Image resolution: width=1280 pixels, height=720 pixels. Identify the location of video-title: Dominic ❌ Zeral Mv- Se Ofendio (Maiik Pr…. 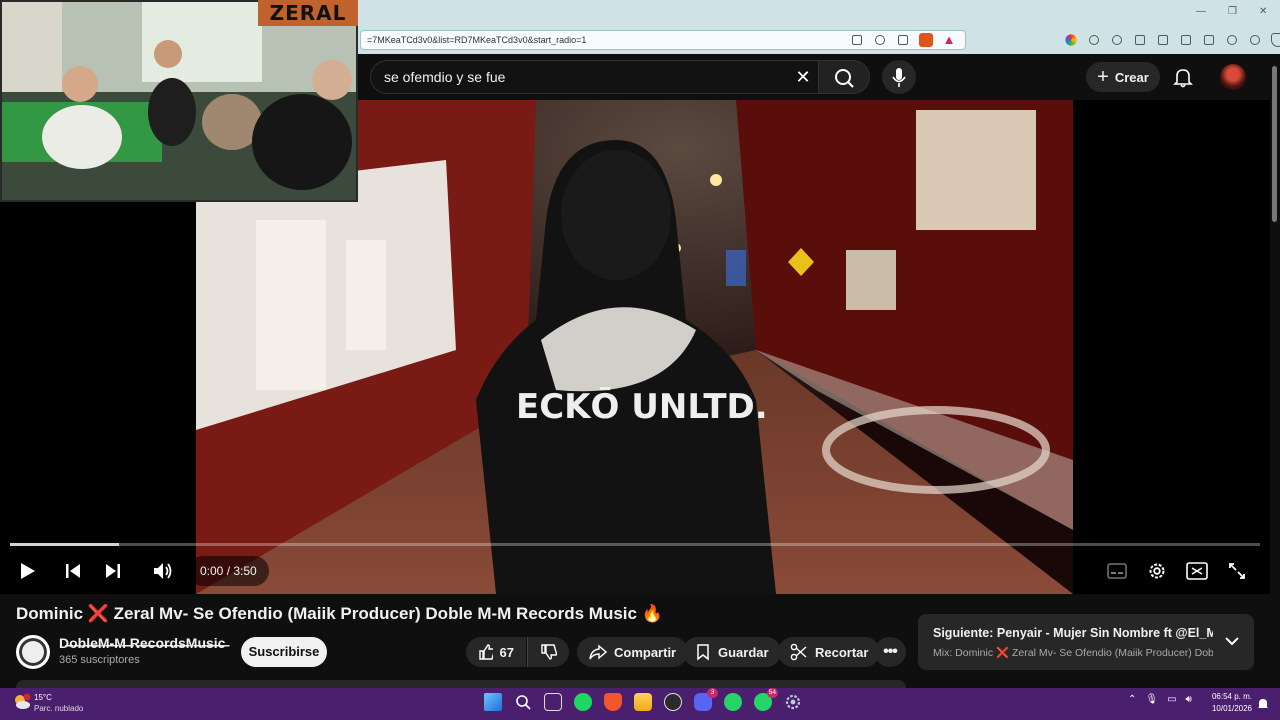
(339, 613).